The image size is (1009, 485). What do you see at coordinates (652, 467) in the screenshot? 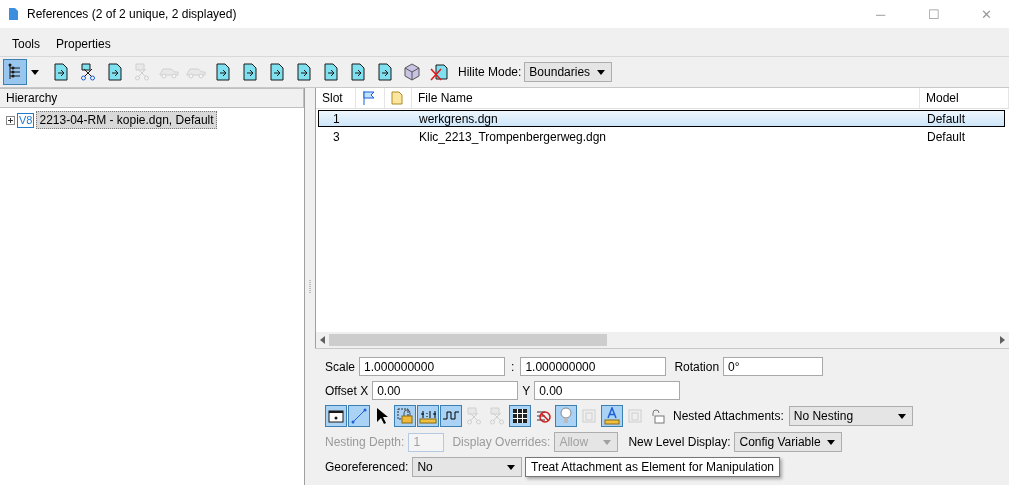
I see `tooltip: Treat Attachment as Element for Manipulation` at bounding box center [652, 467].